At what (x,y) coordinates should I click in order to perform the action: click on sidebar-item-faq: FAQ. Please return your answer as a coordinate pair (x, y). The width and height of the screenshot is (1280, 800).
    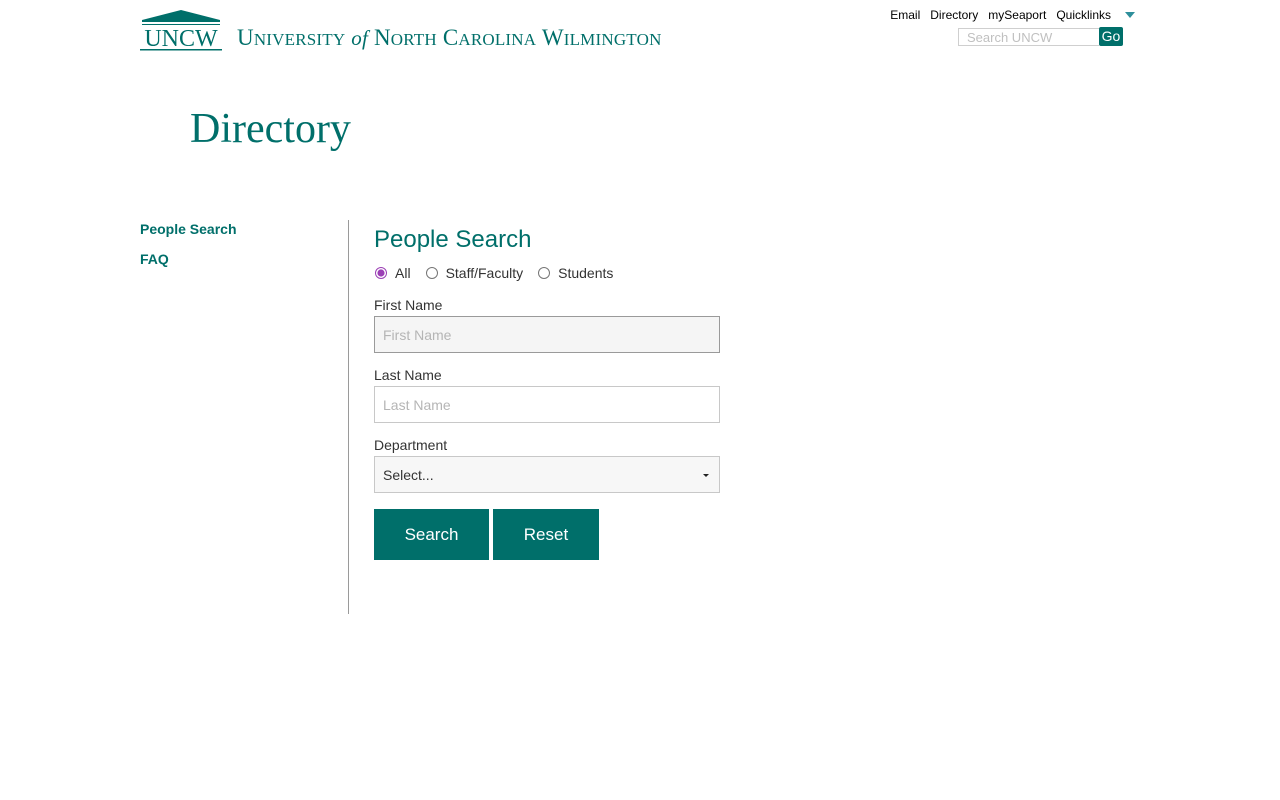
    Looking at the image, I should click on (235, 259).